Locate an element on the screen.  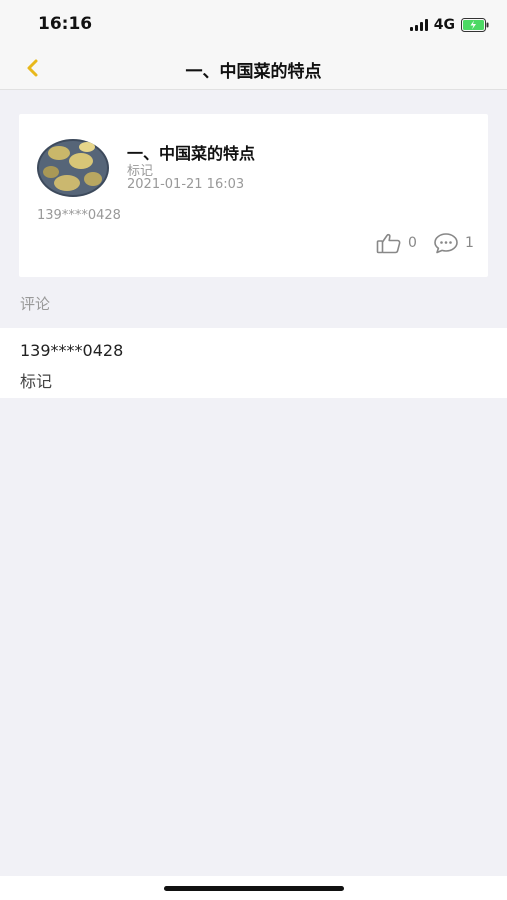
navigation-bar: 一、中国菜的特点 is located at coordinates (253, 69).